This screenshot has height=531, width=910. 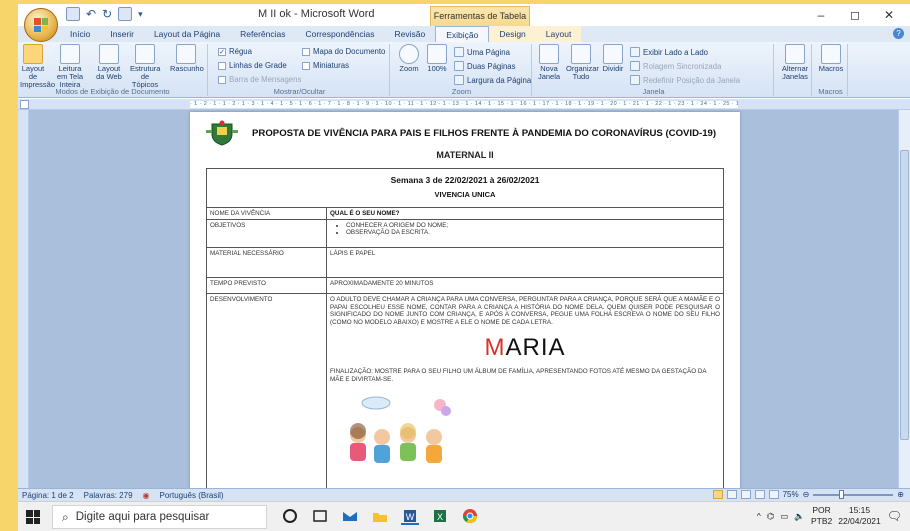 What do you see at coordinates (320, 516) in the screenshot?
I see `task-view-icon` at bounding box center [320, 516].